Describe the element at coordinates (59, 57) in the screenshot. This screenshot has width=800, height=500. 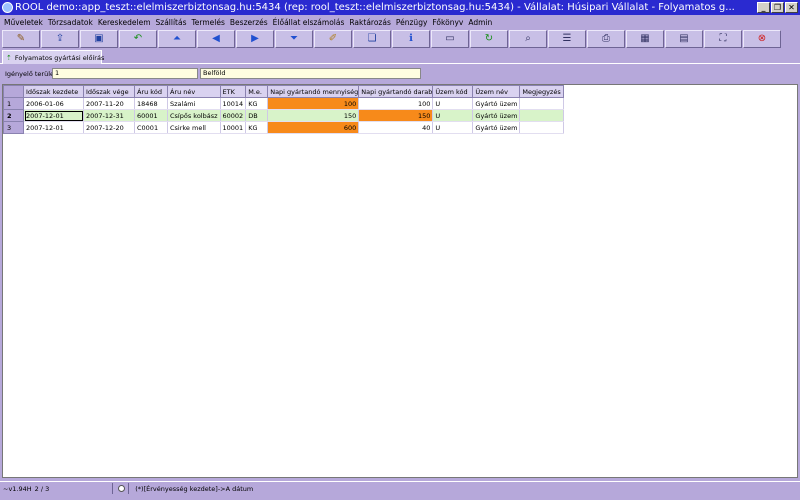
I see `tab-label: Folyamatos gyártási előírás` at that location.